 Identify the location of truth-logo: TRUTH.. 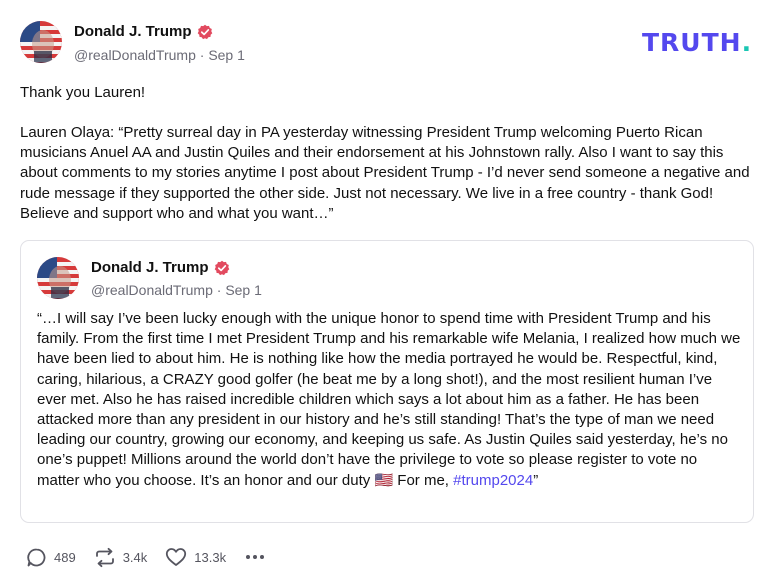
(697, 42).